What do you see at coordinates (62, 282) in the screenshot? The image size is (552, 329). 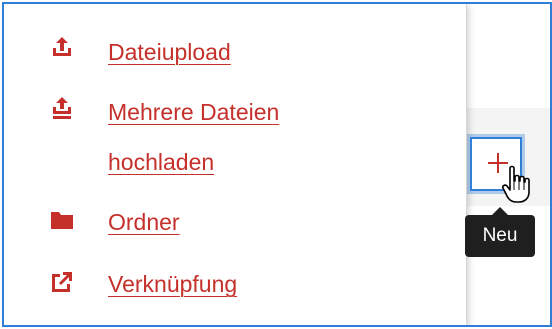 I see `external-link-icon` at bounding box center [62, 282].